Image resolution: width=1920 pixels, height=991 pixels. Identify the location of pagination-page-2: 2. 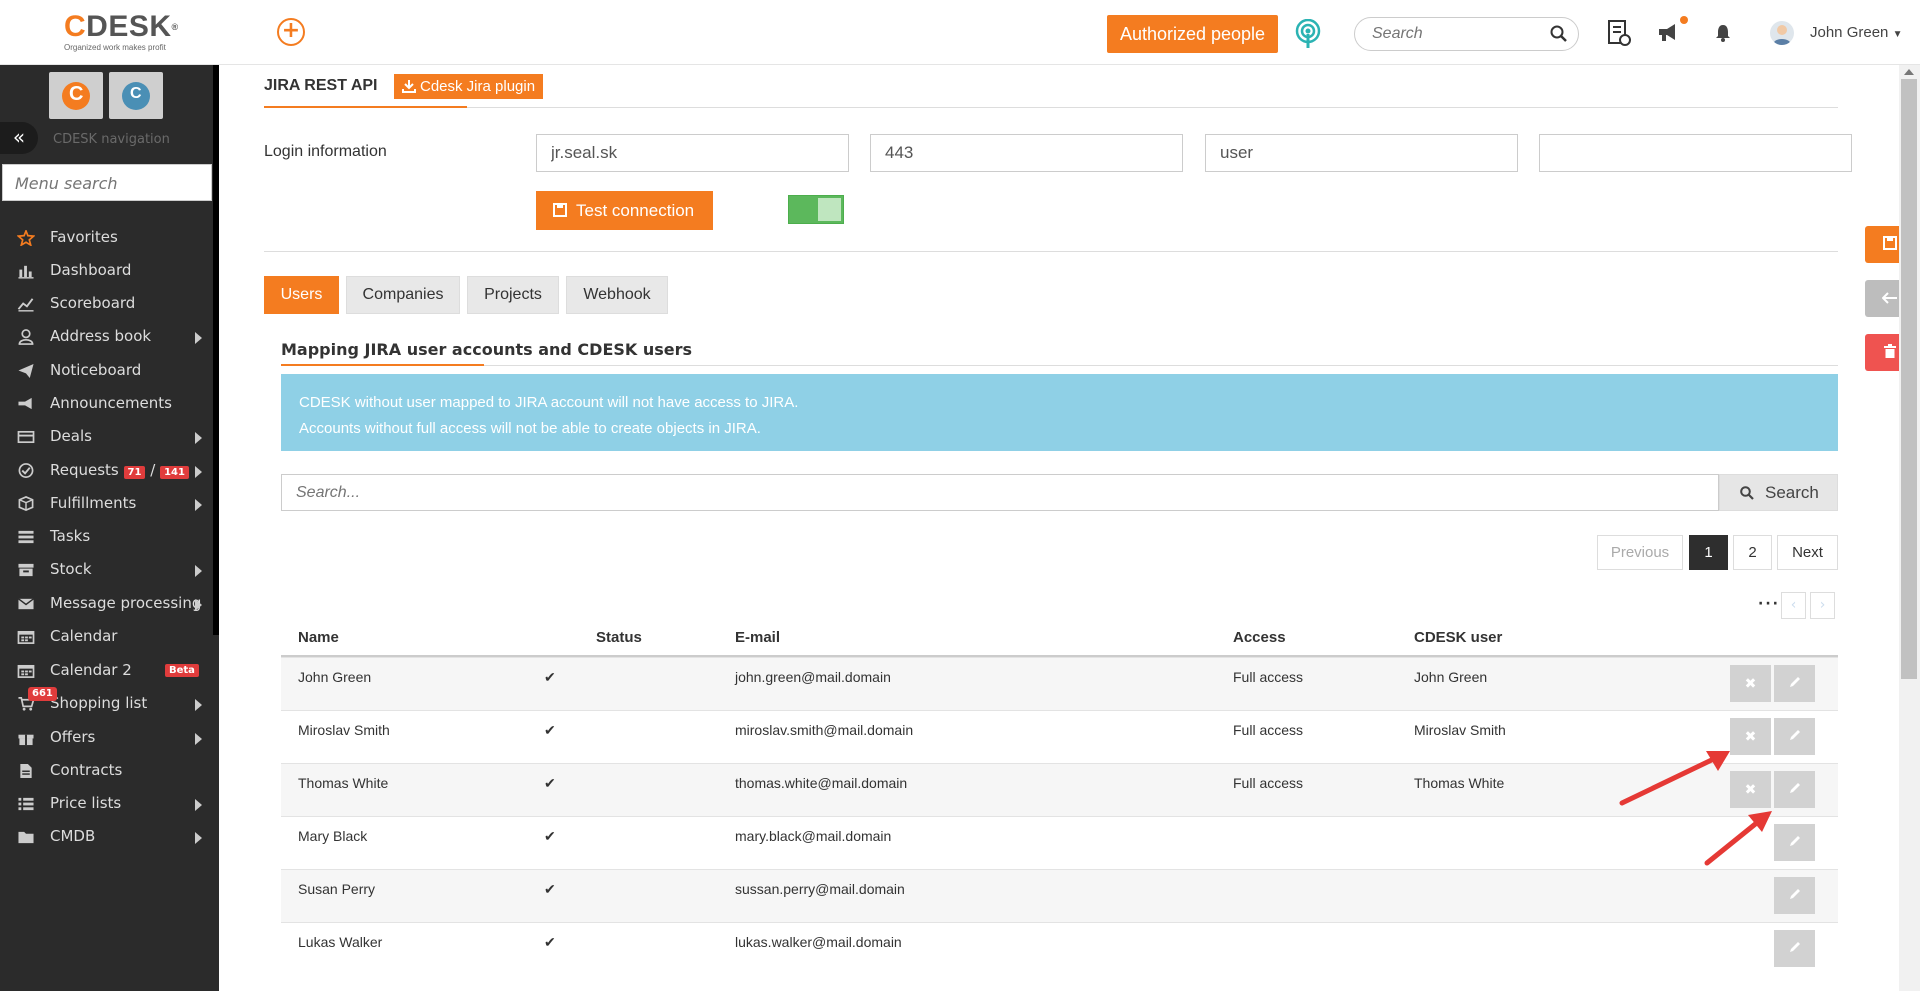
(1752, 552).